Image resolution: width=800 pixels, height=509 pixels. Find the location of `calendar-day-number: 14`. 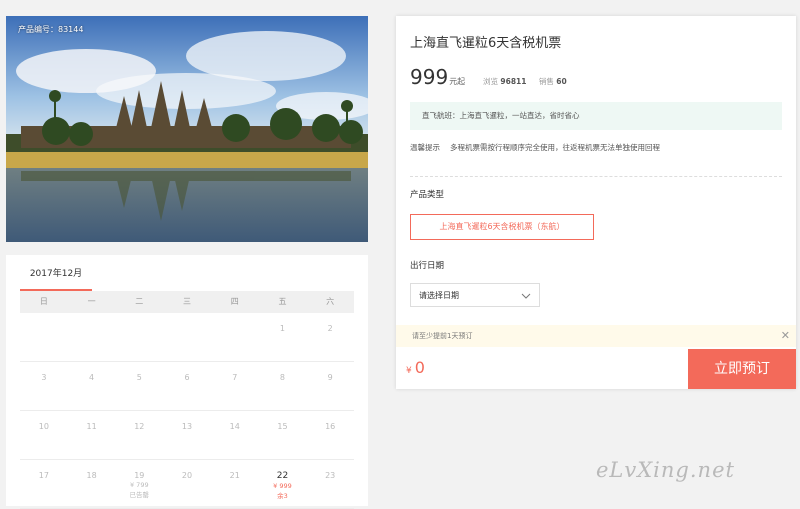

calendar-day-number: 14 is located at coordinates (234, 426).